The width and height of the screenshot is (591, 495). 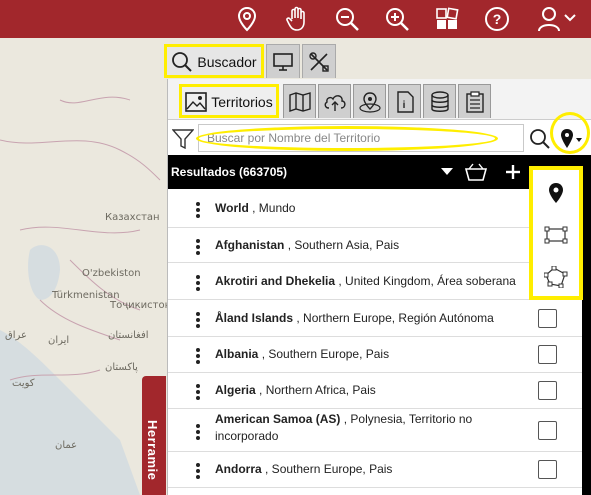 What do you see at coordinates (274, 207) in the screenshot?
I see `territory-description: , Mundo` at bounding box center [274, 207].